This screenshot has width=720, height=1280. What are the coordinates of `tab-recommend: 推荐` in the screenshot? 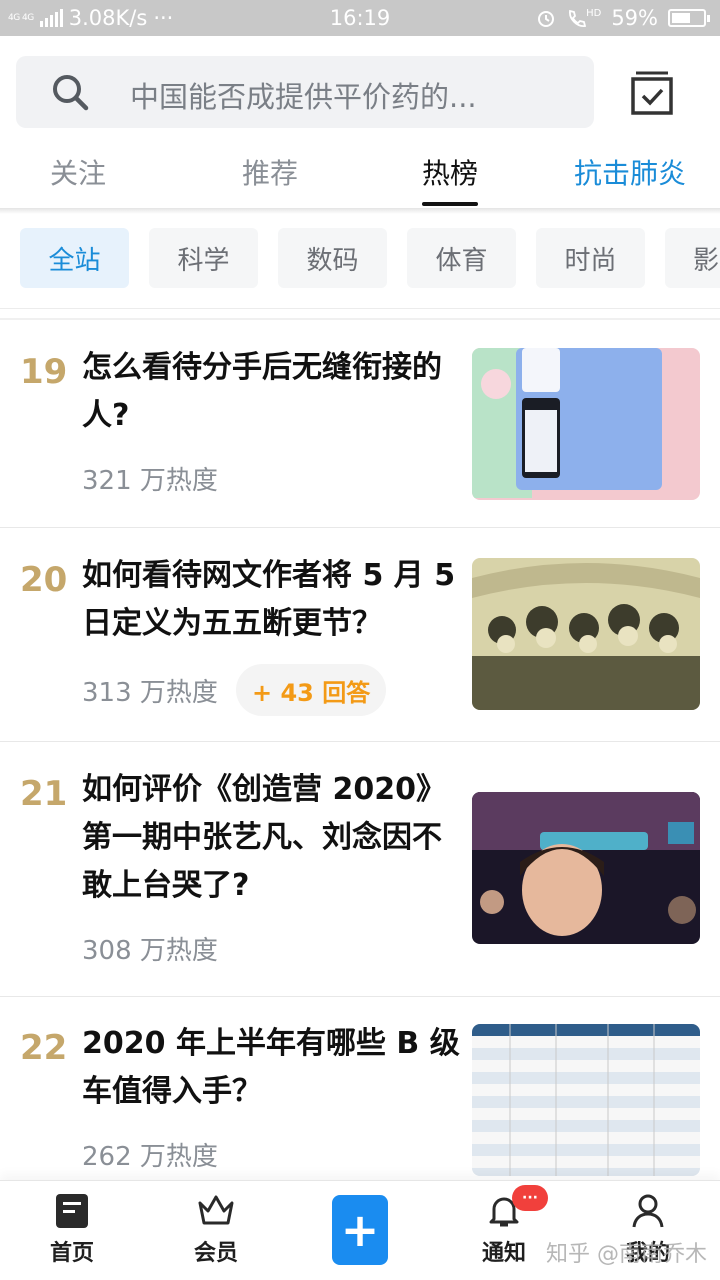 It's located at (270, 172).